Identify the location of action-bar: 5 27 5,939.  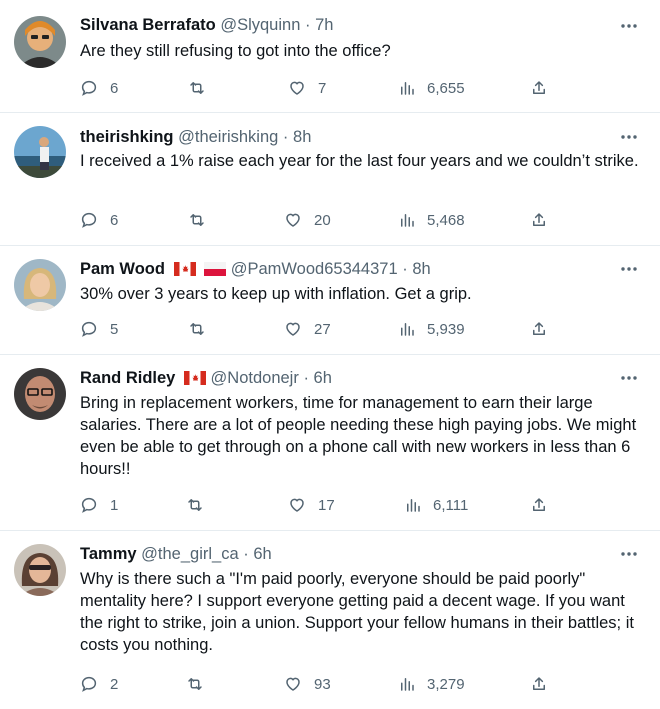
(320, 329).